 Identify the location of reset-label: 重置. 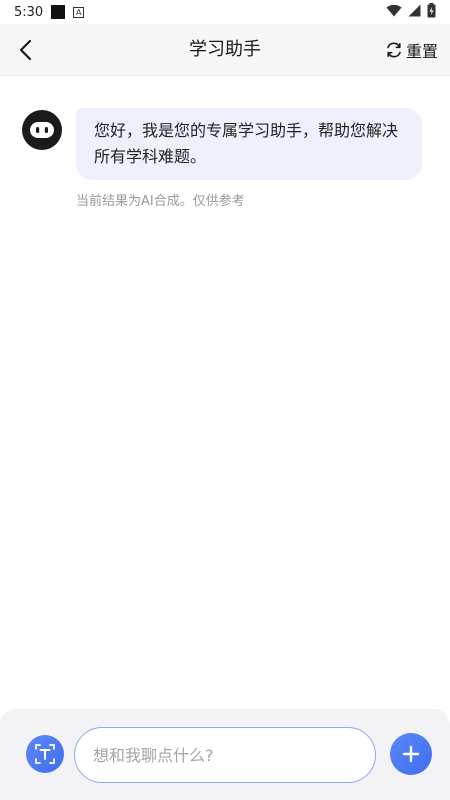
(421, 51).